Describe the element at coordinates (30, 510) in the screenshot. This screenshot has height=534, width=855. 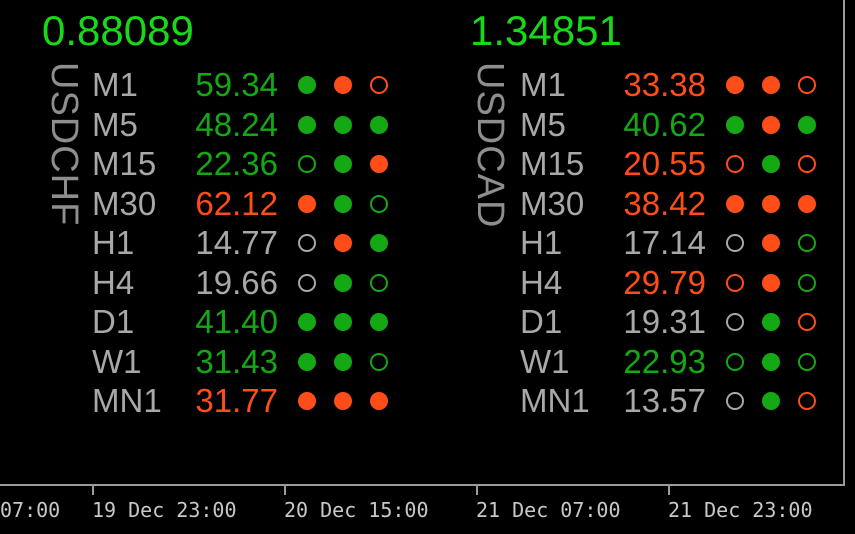
I see `time-axis-label: 07:00` at that location.